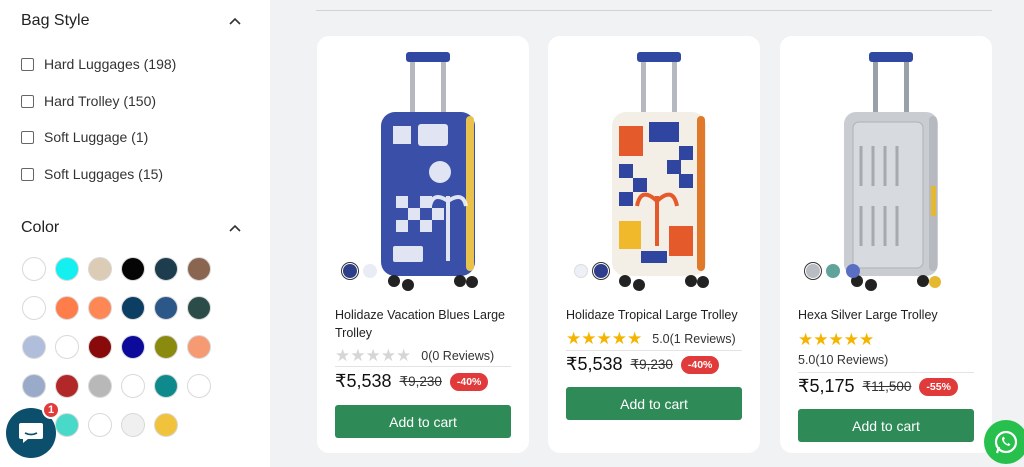 This screenshot has width=1024, height=467. What do you see at coordinates (938, 386) in the screenshot?
I see `discount-badge: -55%` at bounding box center [938, 386].